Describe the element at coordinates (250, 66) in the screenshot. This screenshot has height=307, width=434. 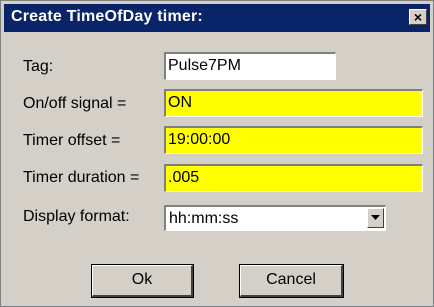
I see `tag-input: Pulse7PM` at that location.